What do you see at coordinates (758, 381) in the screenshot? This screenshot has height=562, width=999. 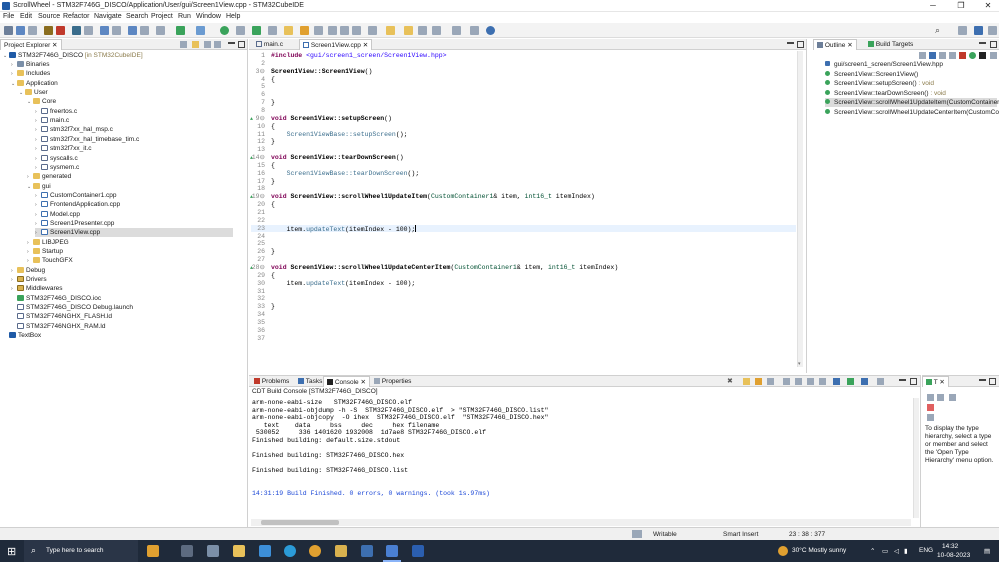 I see `remove-all-icon` at bounding box center [758, 381].